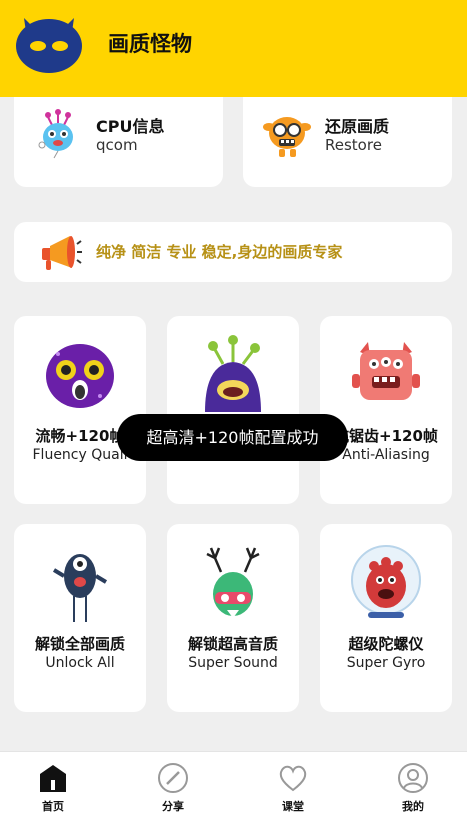  What do you see at coordinates (232, 644) in the screenshot?
I see `super-sound-label-cn: 解锁超高音质` at bounding box center [232, 644].